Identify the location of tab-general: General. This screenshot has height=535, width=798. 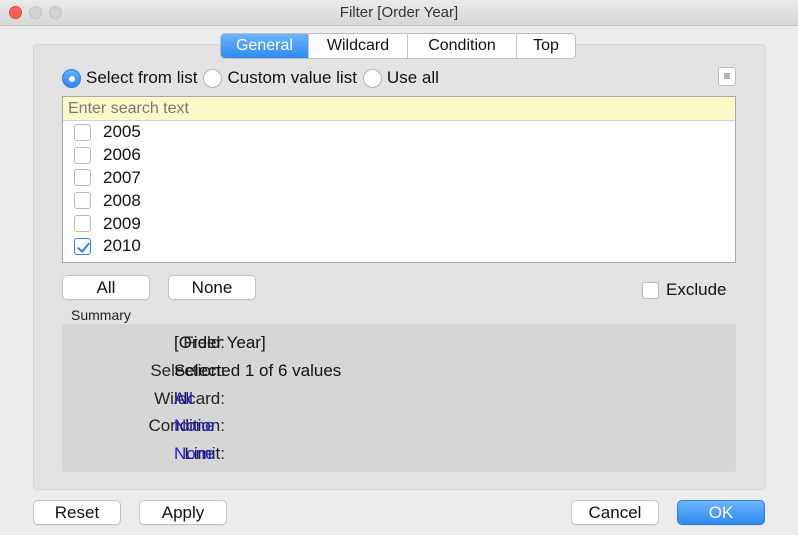
(265, 46).